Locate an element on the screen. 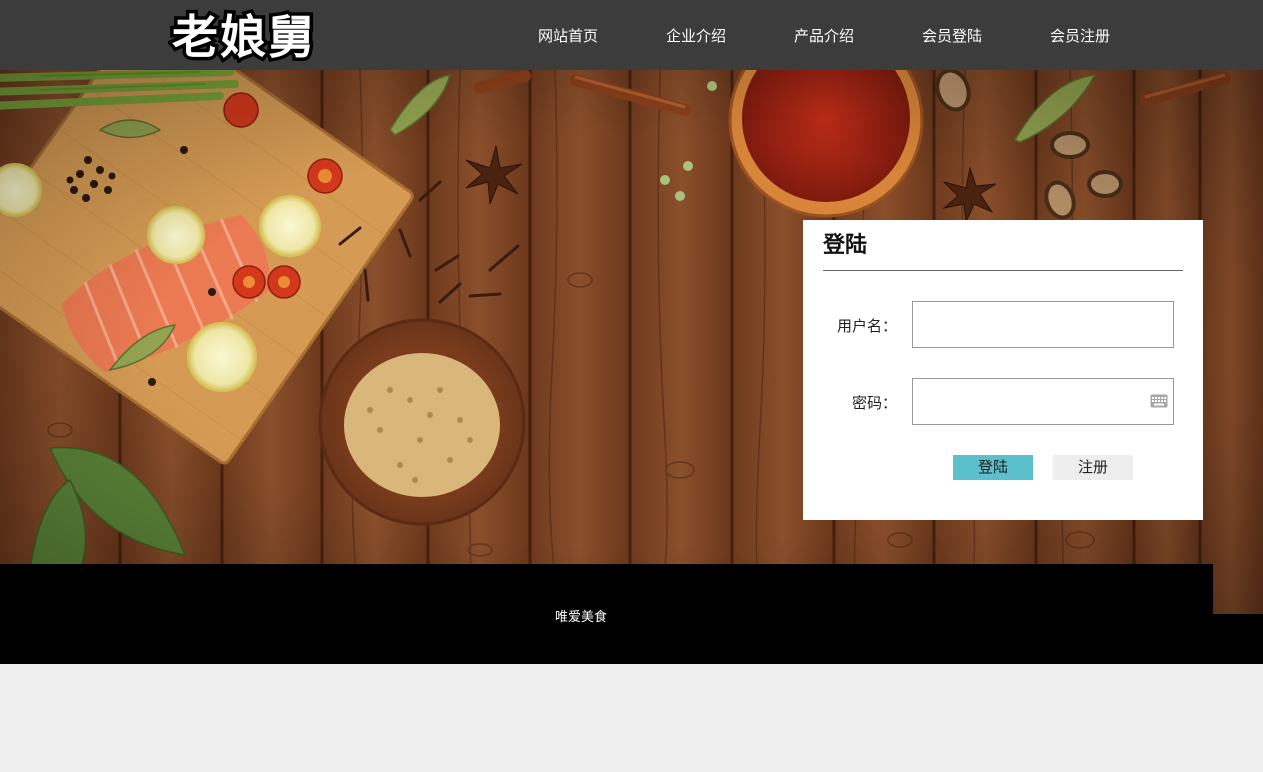 This screenshot has height=772, width=1263. password-label: 密码： is located at coordinates (874, 403).